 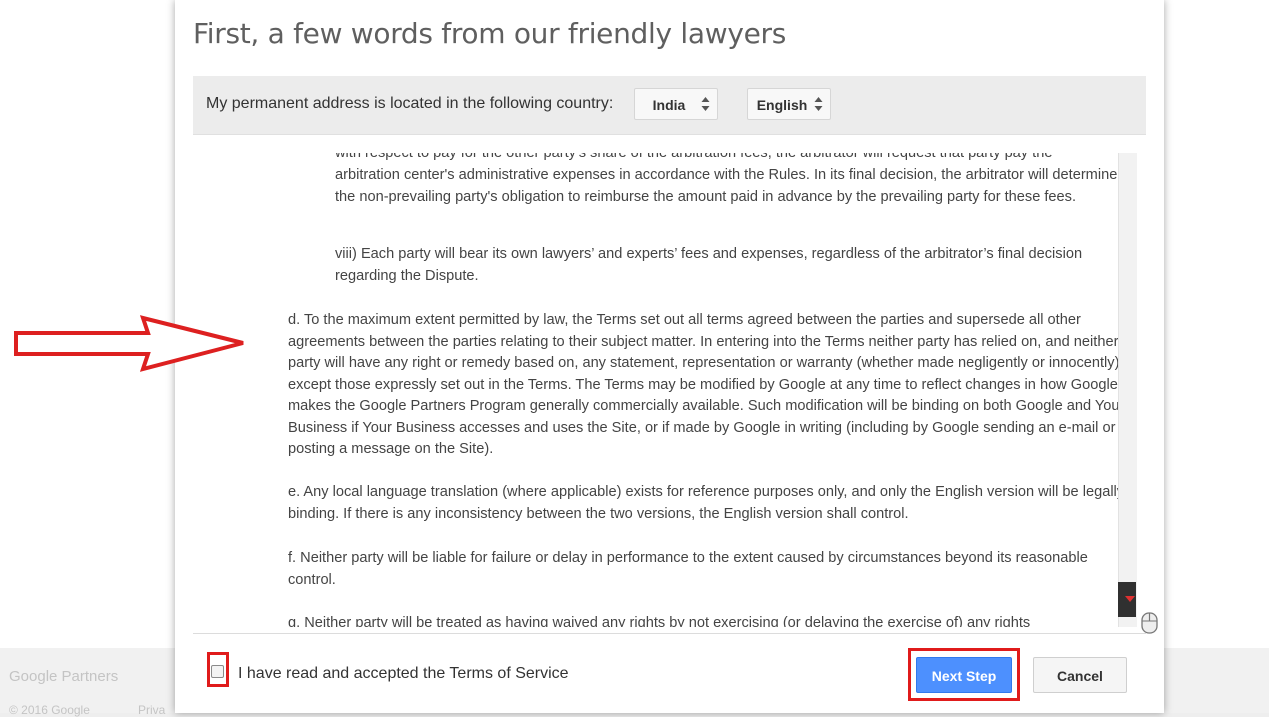 What do you see at coordinates (789, 104) in the screenshot?
I see `language-select: English` at bounding box center [789, 104].